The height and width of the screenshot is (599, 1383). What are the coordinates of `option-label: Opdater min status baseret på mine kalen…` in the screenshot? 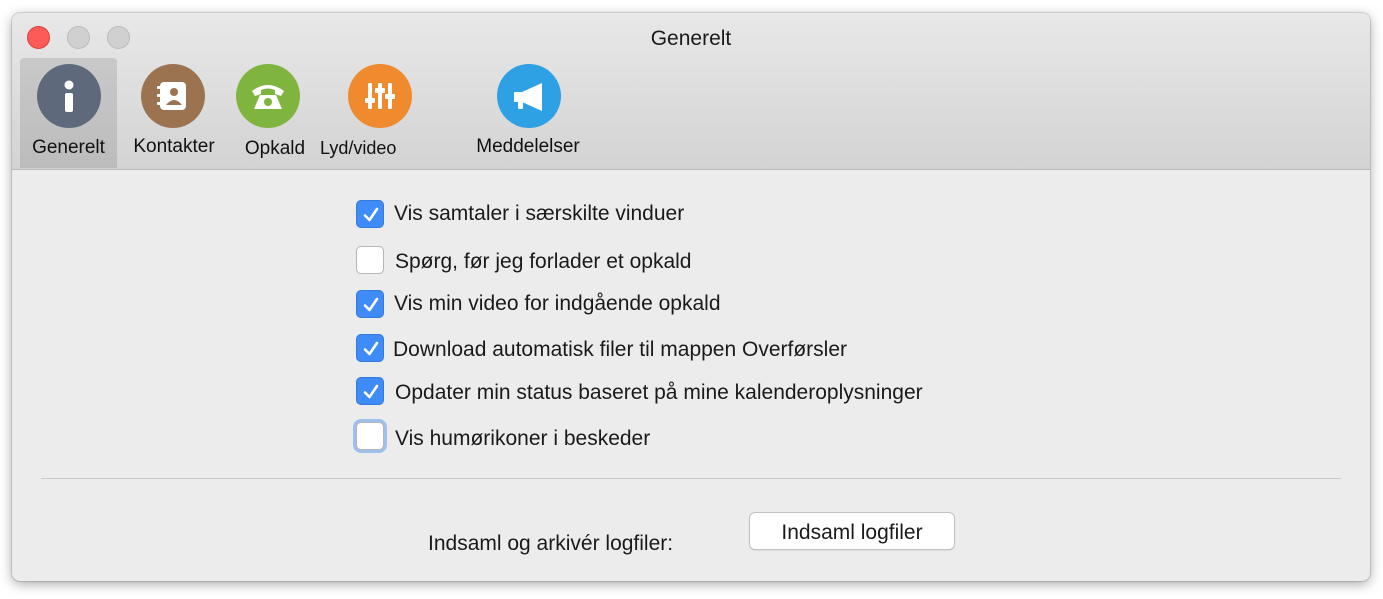 It's located at (659, 392).